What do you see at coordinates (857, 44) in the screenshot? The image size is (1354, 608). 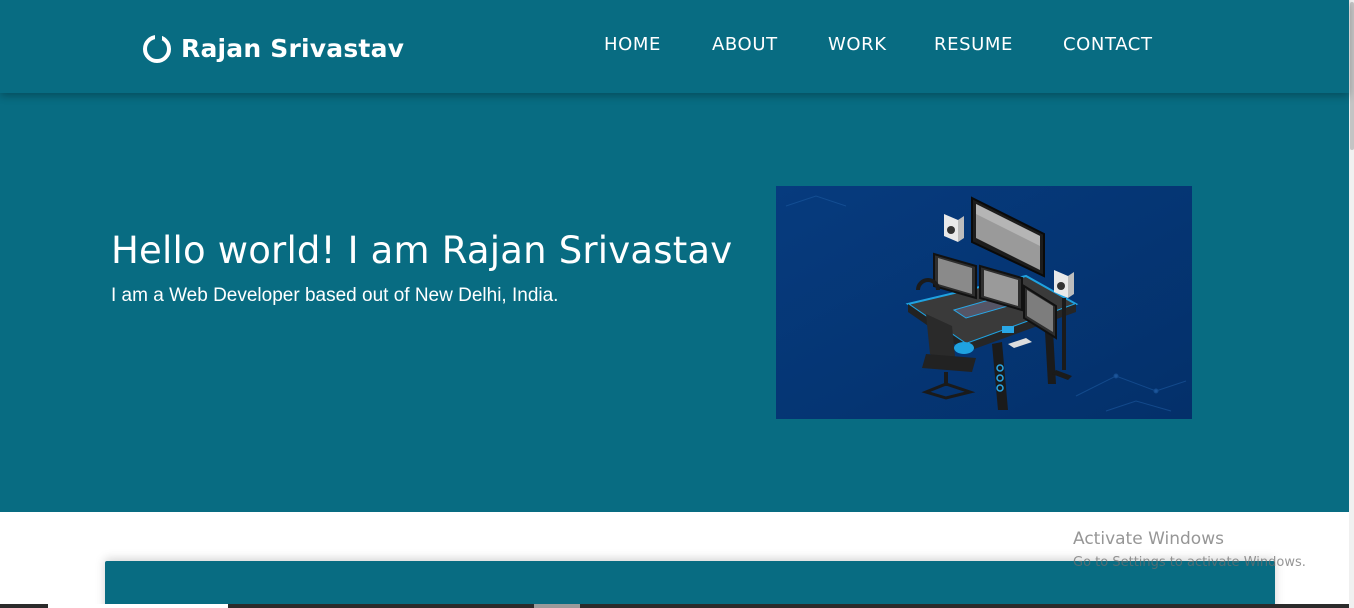 I see `nav-link-work: WORK` at bounding box center [857, 44].